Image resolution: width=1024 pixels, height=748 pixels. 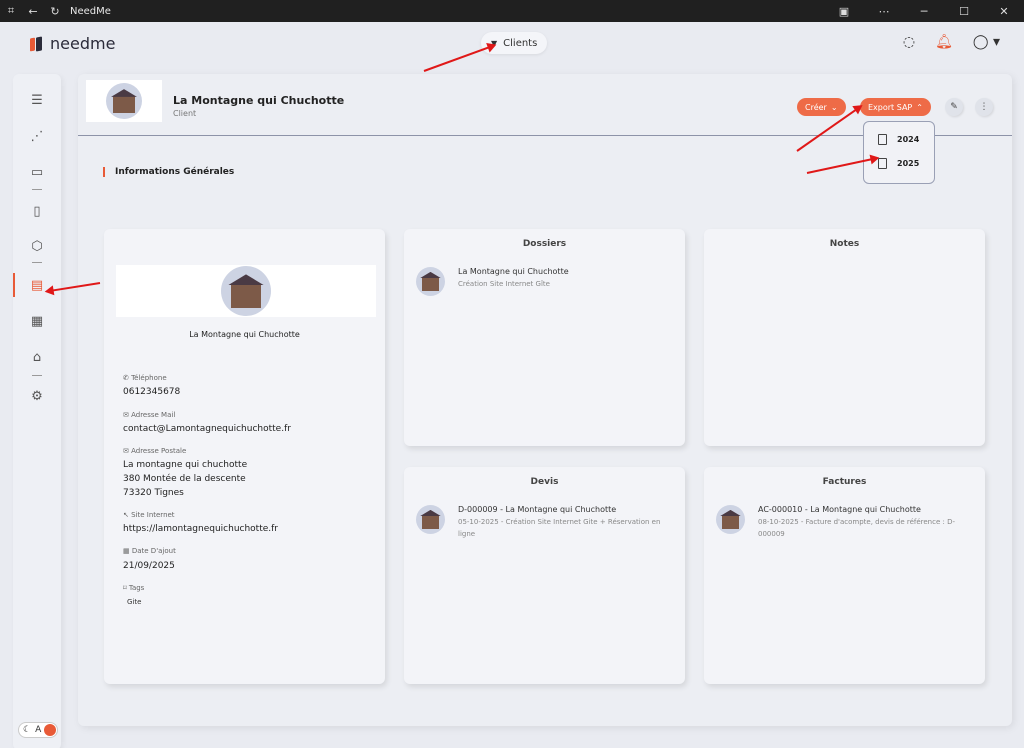 What do you see at coordinates (37, 321) in the screenshot?
I see `sidebar-item-suppliers: ▦` at bounding box center [37, 321].